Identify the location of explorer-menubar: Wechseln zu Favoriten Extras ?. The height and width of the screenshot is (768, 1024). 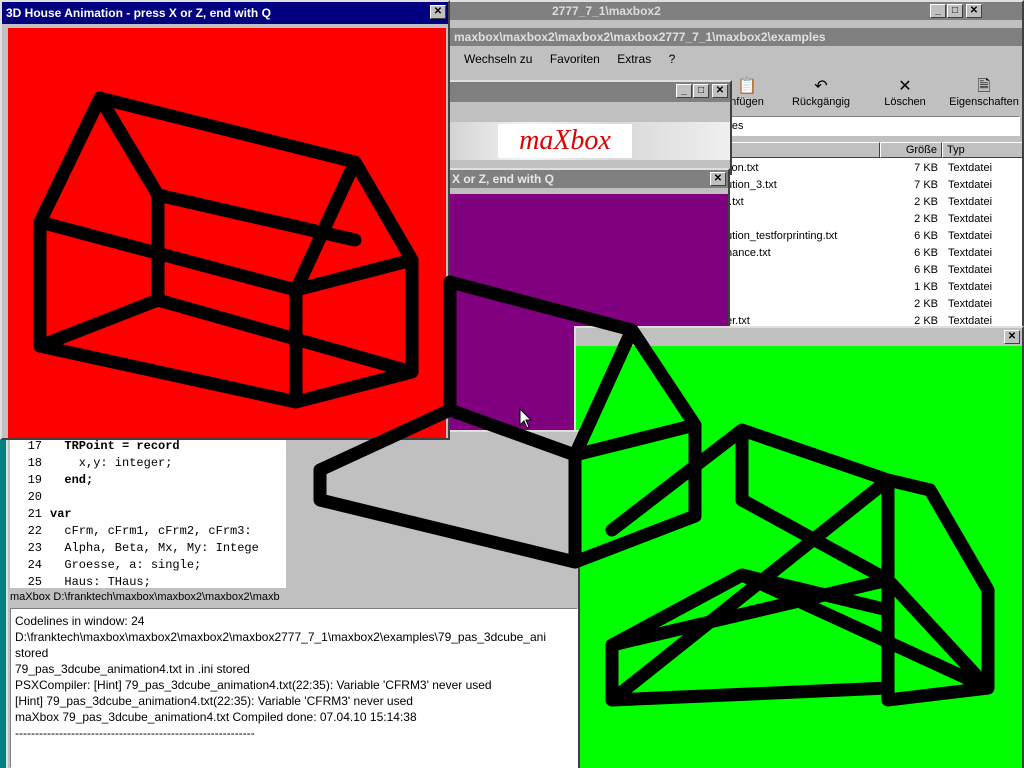
(576, 59).